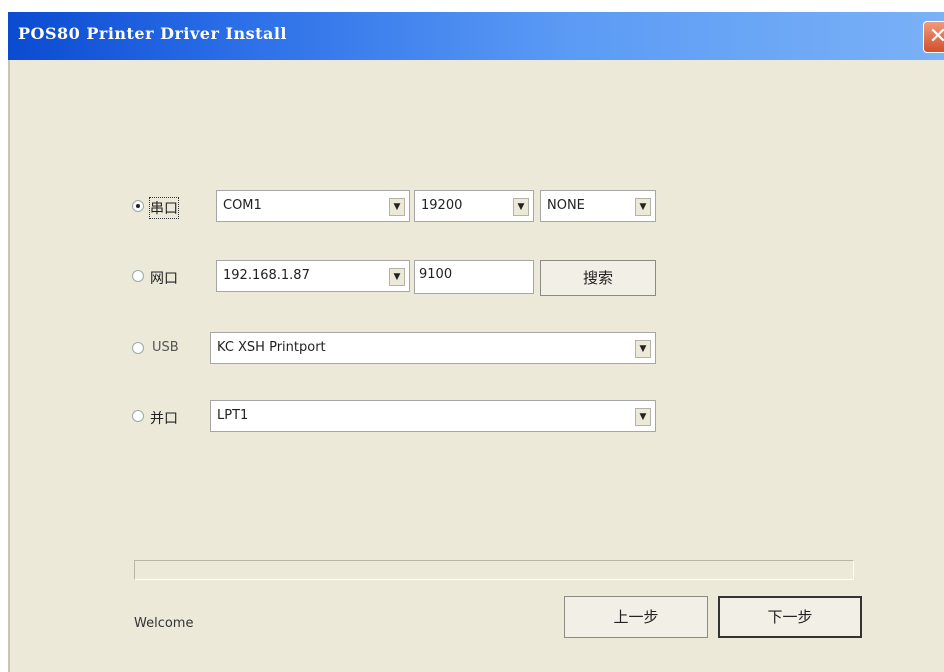 The image size is (944, 672). Describe the element at coordinates (436, 274) in the screenshot. I see `network-port-value: 9100` at that location.